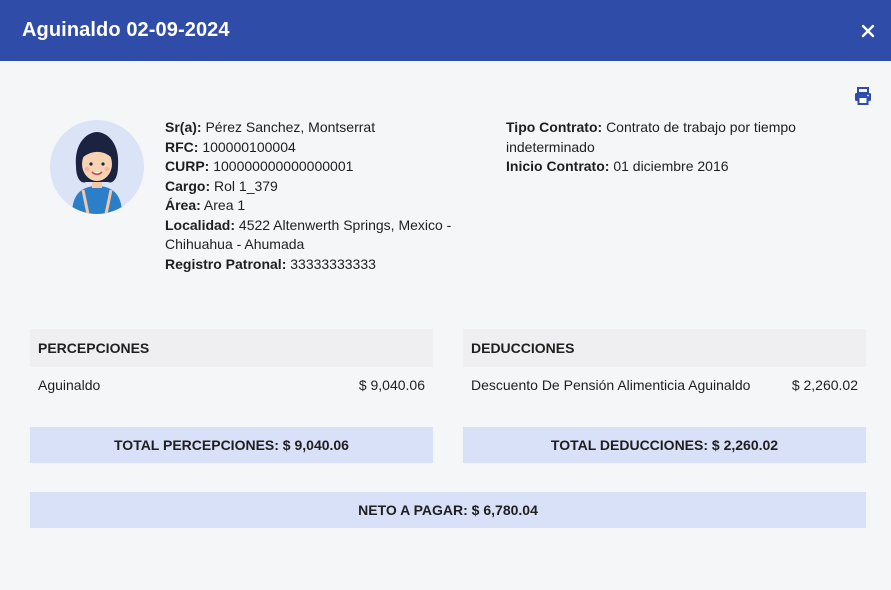 This screenshot has width=891, height=590. Describe the element at coordinates (182, 146) in the screenshot. I see `rfc-label: RFC:` at that location.